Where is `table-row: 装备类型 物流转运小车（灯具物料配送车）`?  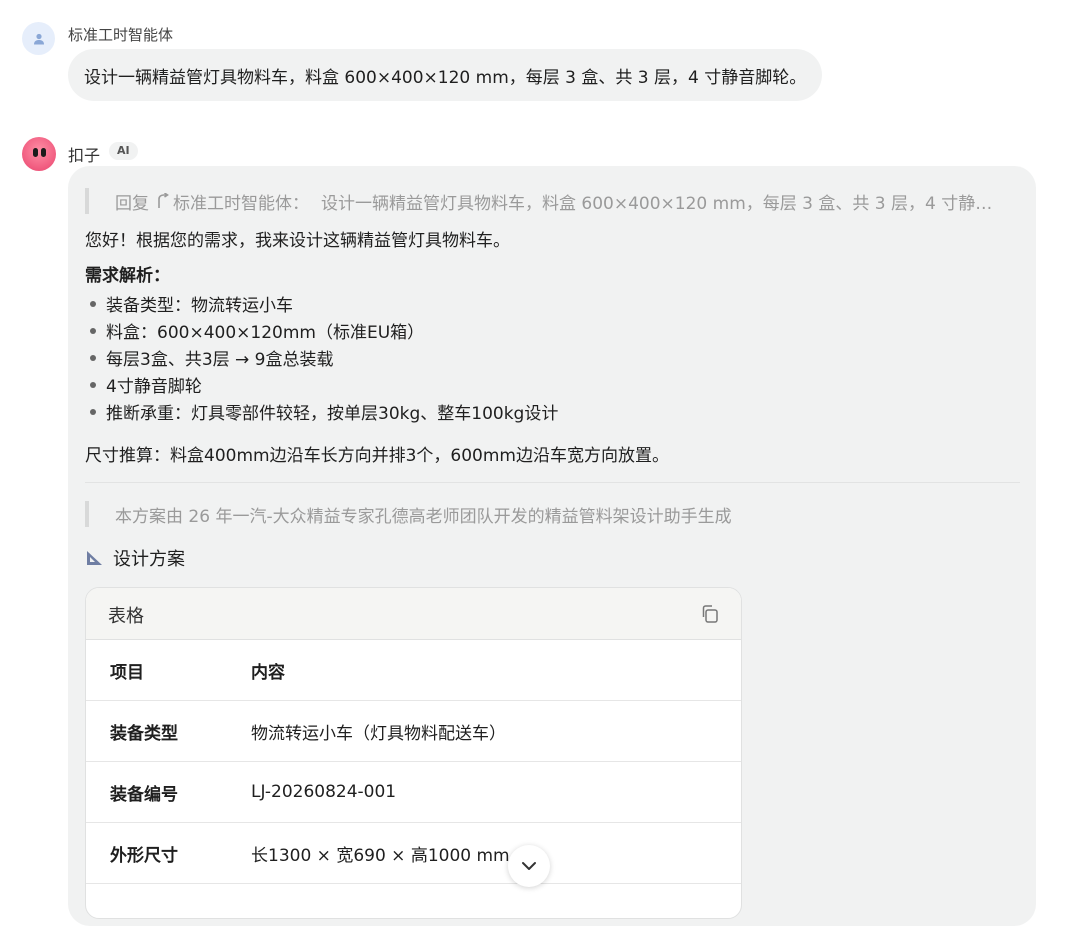
table-row: 装备类型 物流转运小车（灯具物料配送车） is located at coordinates (413, 731).